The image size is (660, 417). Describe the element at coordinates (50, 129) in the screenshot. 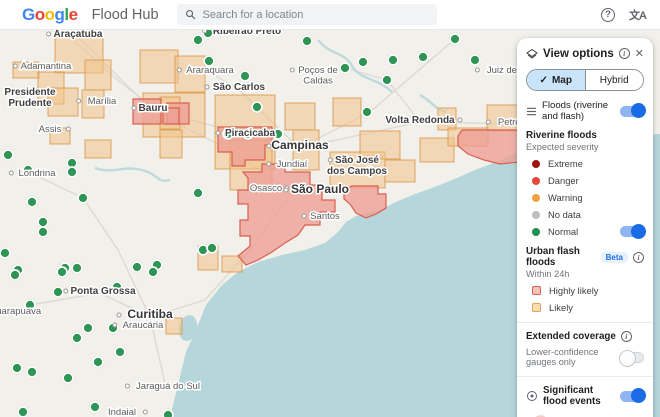

I see `city-label: Assis` at that location.